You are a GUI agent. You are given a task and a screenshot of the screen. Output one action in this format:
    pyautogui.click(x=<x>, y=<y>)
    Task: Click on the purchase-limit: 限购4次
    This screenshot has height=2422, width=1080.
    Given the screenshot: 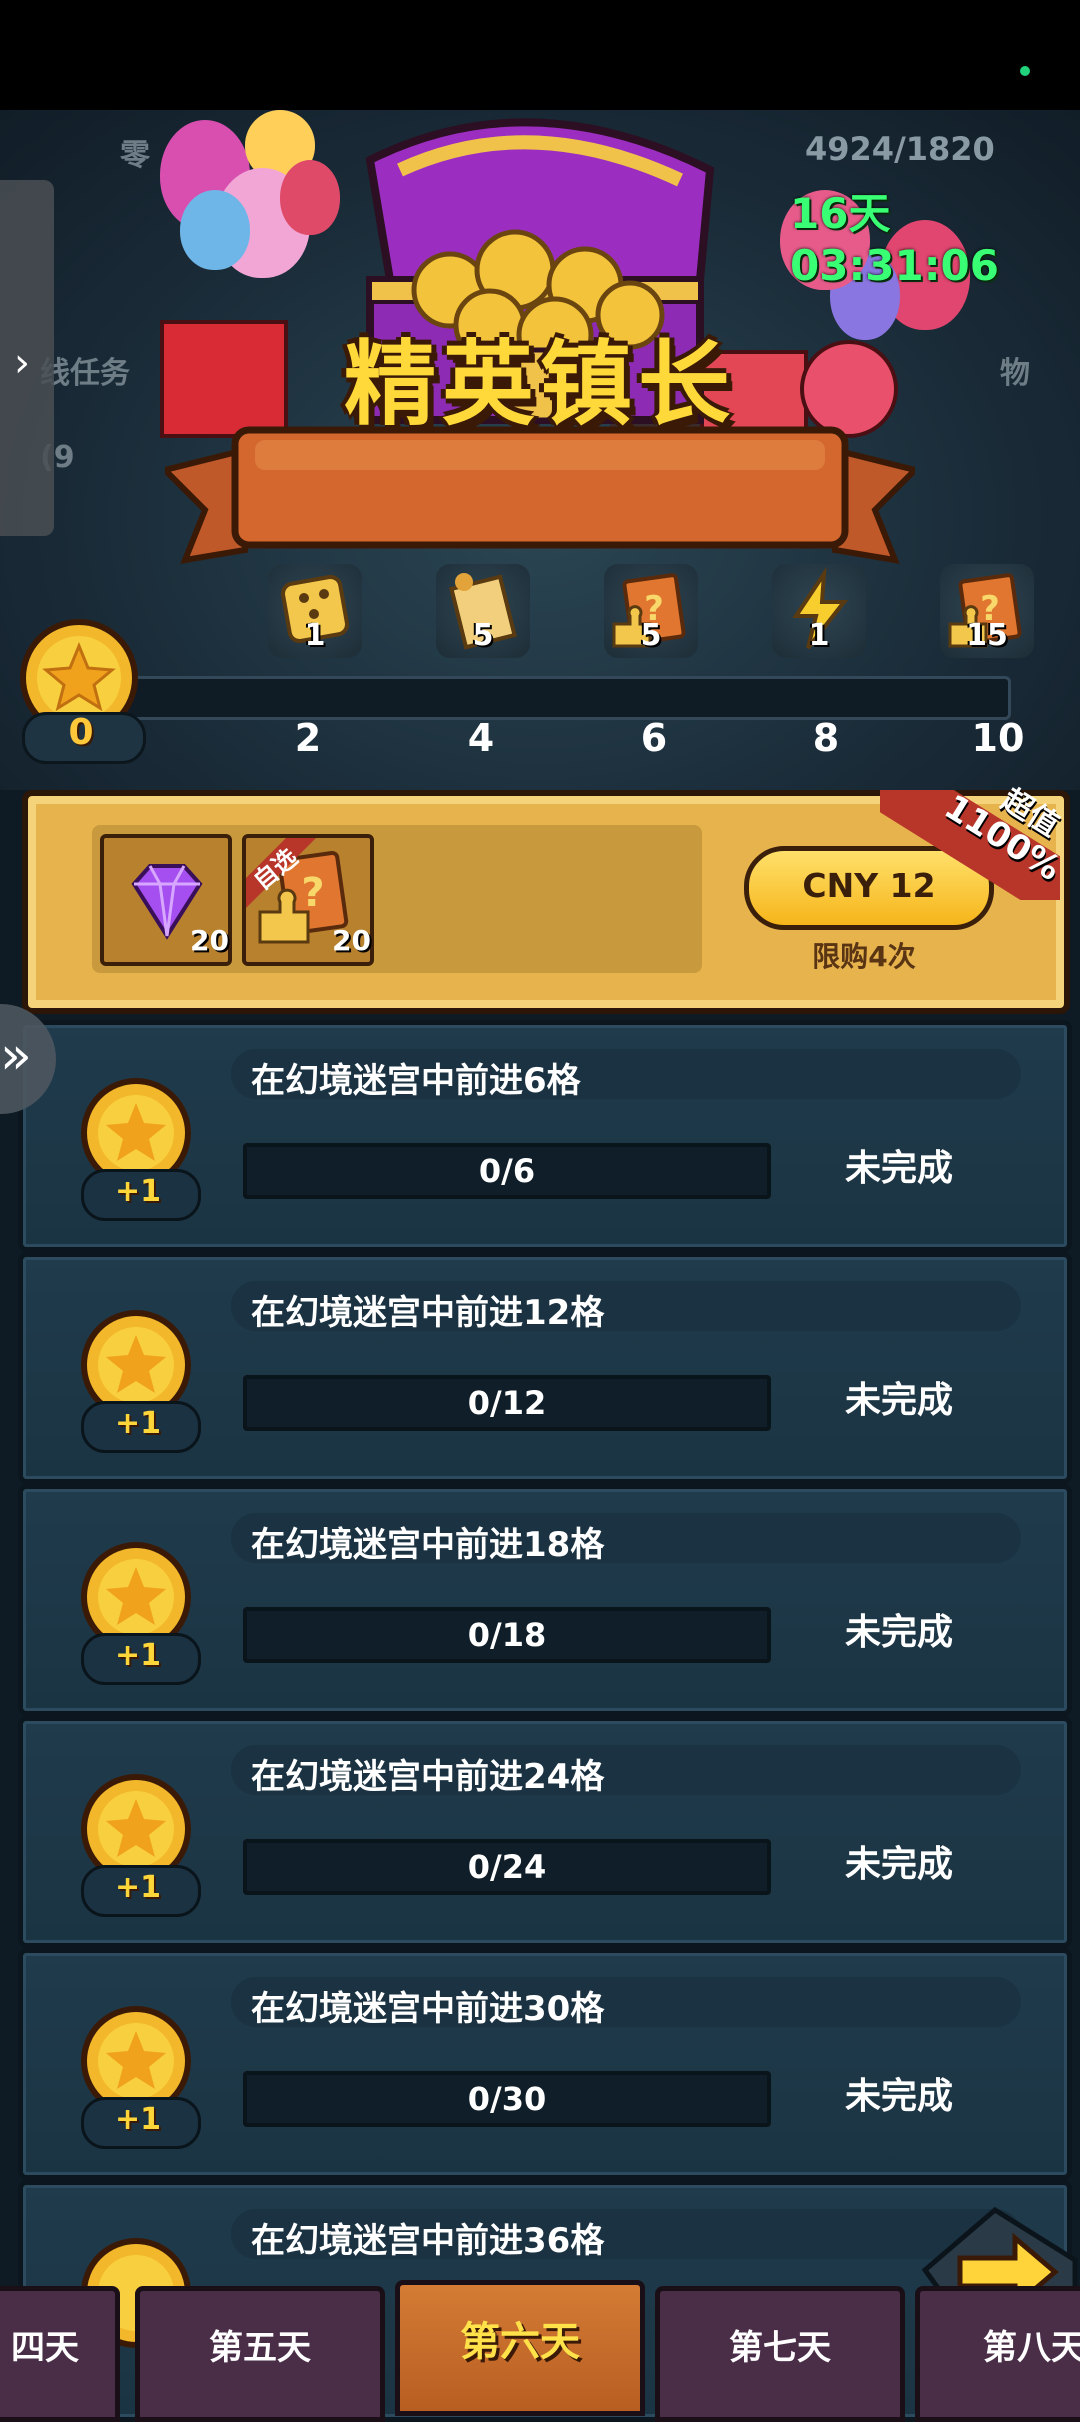 What is the action you would take?
    pyautogui.click(x=864, y=956)
    